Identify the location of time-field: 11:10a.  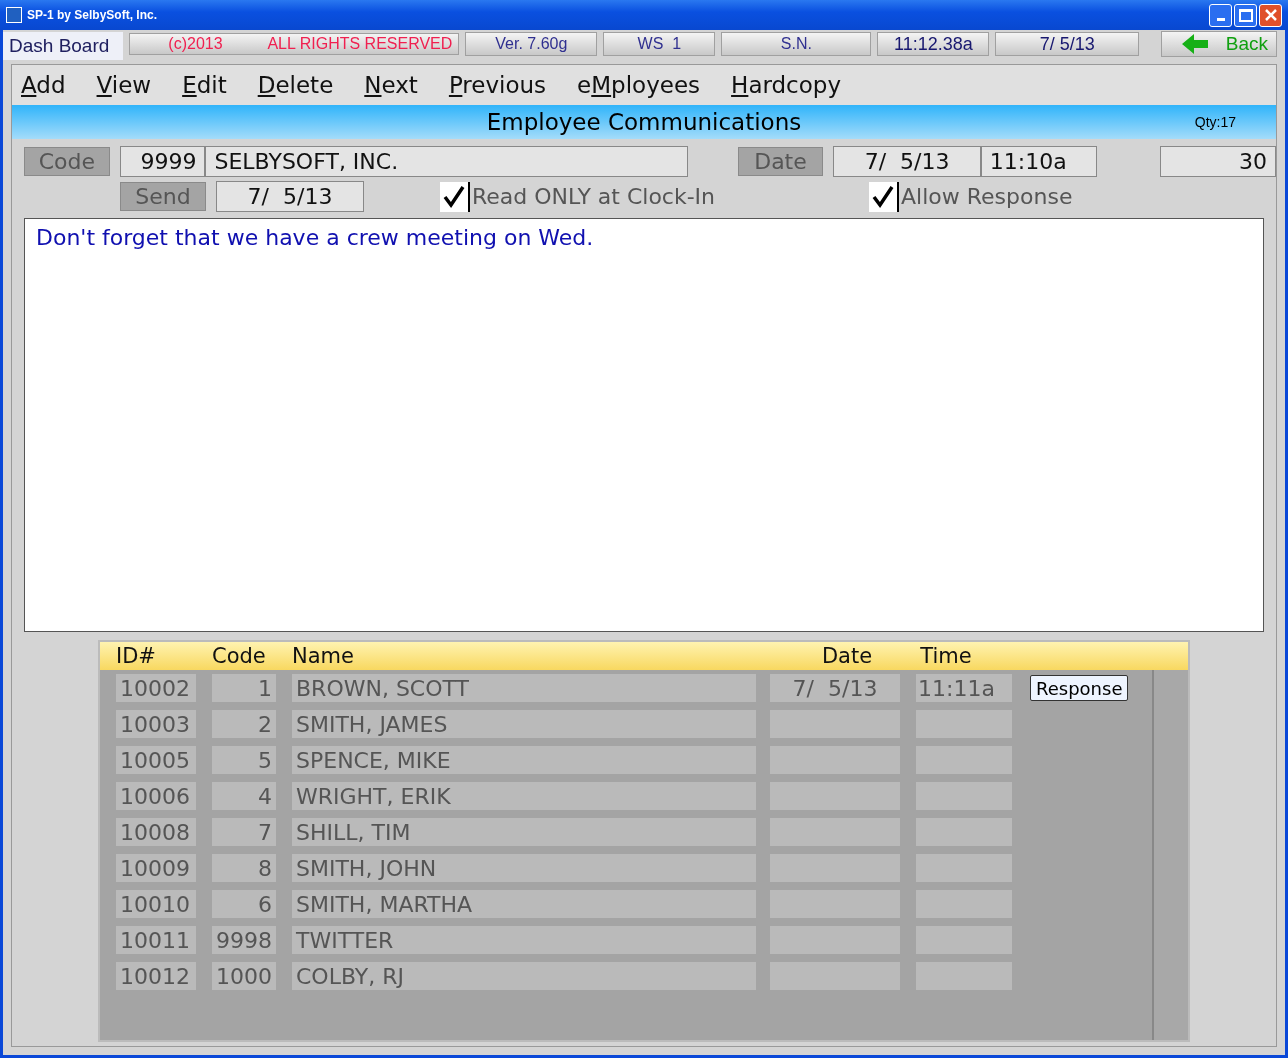
(1038, 161).